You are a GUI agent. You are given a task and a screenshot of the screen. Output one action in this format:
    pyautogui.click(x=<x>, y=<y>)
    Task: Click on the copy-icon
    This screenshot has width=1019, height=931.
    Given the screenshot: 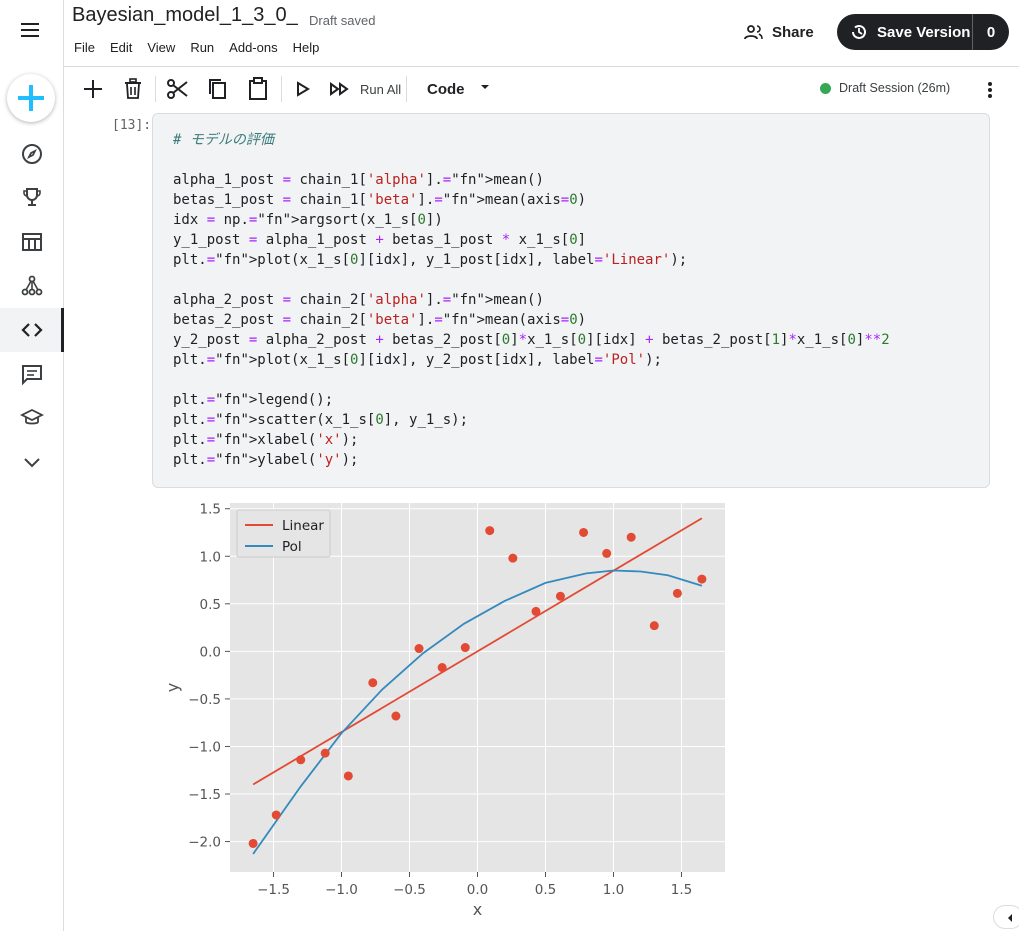 What is the action you would take?
    pyautogui.click(x=217, y=89)
    